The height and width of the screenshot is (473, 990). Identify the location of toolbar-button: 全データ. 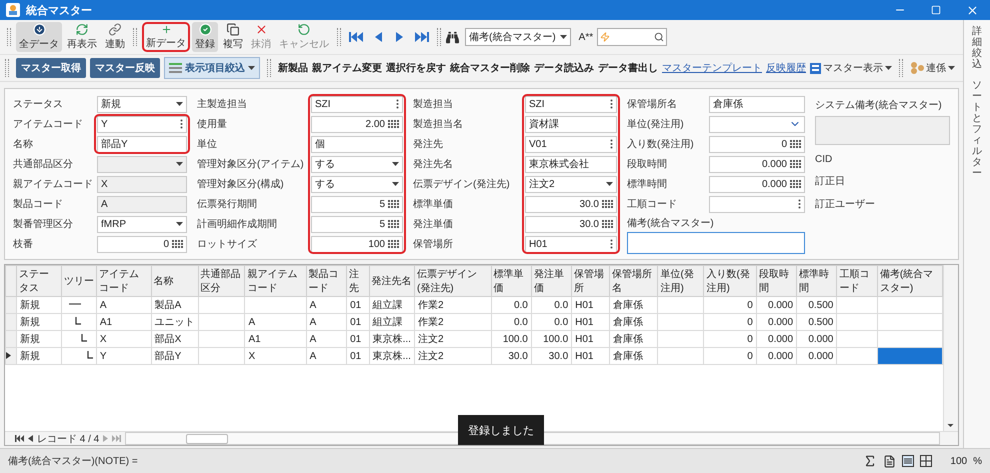
(39, 37).